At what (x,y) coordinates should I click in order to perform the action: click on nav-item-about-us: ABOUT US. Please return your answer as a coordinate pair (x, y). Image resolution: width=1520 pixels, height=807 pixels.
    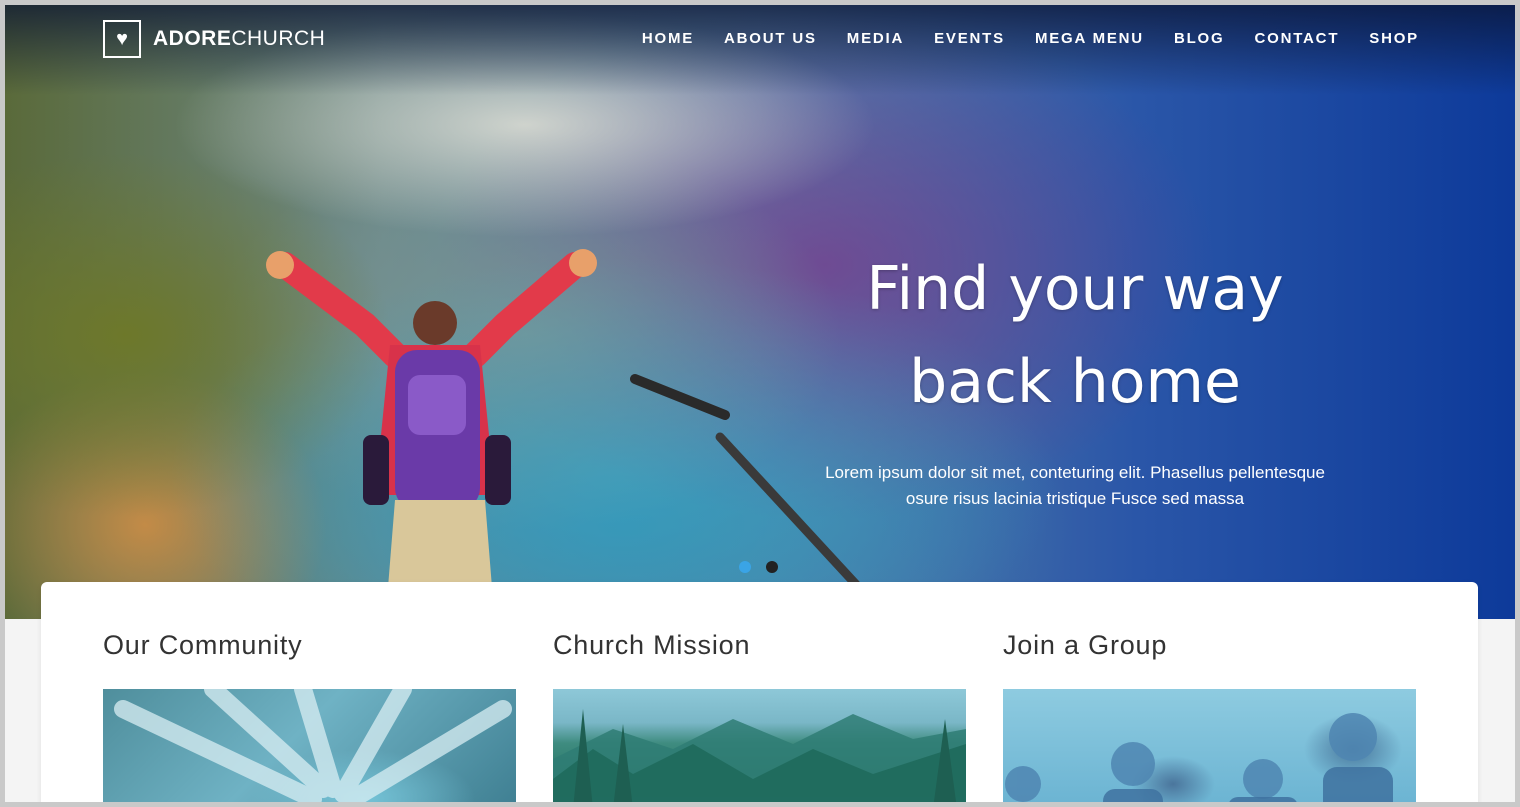
    Looking at the image, I should click on (770, 38).